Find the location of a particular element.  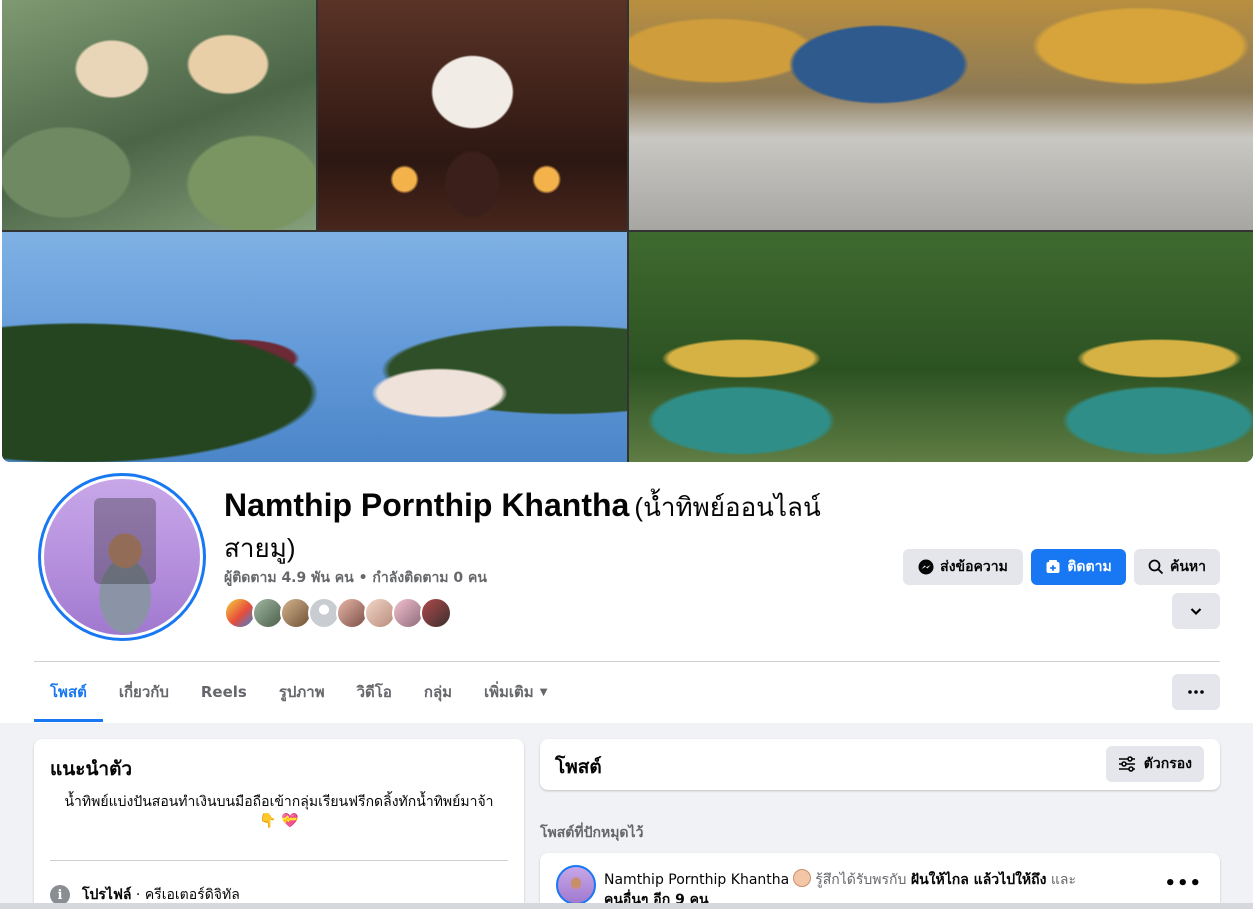

tab-label: เพิ่มเติม is located at coordinates (509, 692).